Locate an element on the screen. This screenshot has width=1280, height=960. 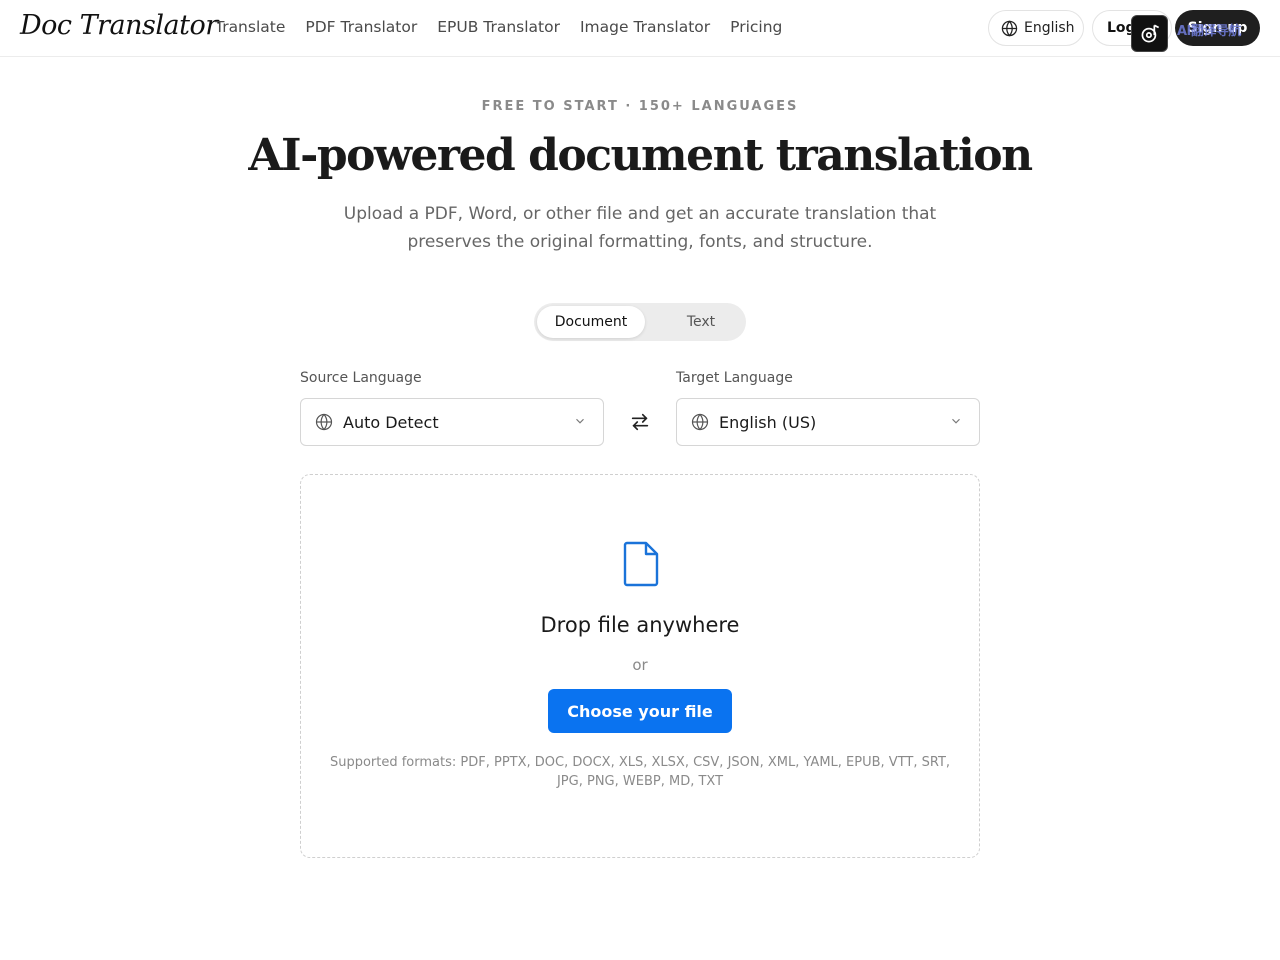
tab-text: Text is located at coordinates (701, 322).